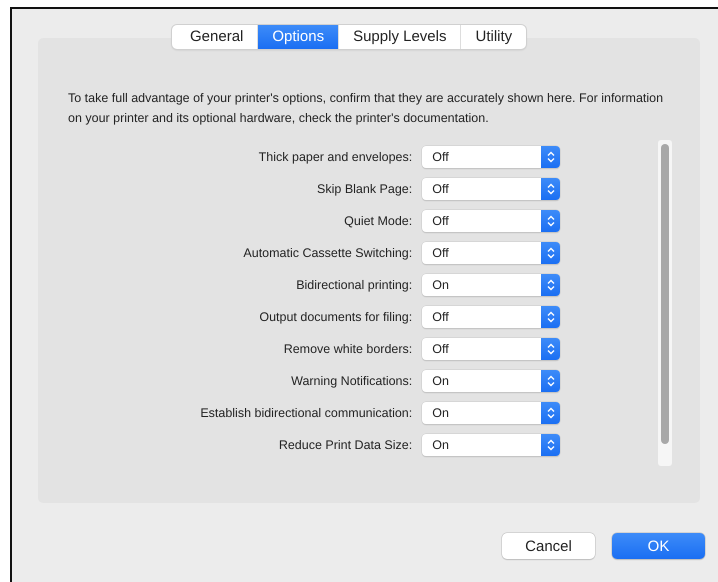 This screenshot has height=582, width=718. I want to click on option-label: Warning Notifications:, so click(351, 381).